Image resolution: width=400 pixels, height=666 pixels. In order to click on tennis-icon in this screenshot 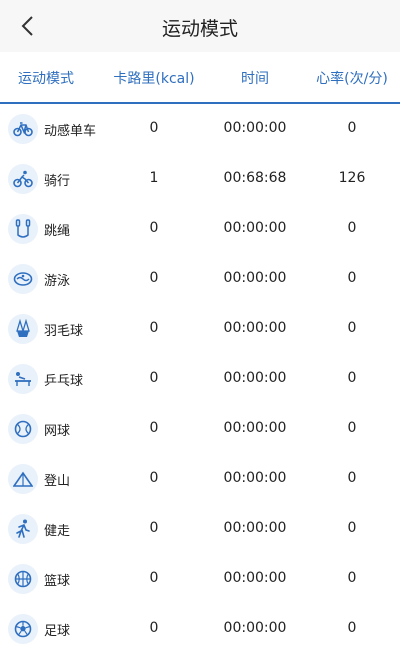, I will do `click(23, 429)`.